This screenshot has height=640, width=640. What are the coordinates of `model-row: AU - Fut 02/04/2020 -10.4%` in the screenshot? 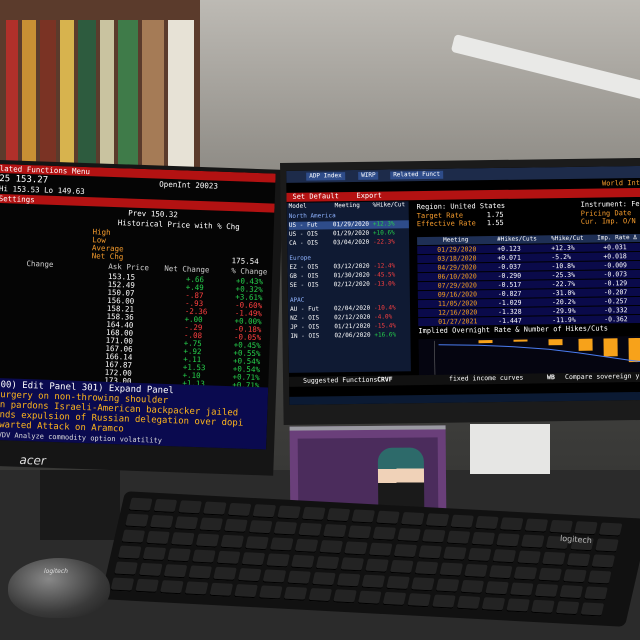 It's located at (350, 309).